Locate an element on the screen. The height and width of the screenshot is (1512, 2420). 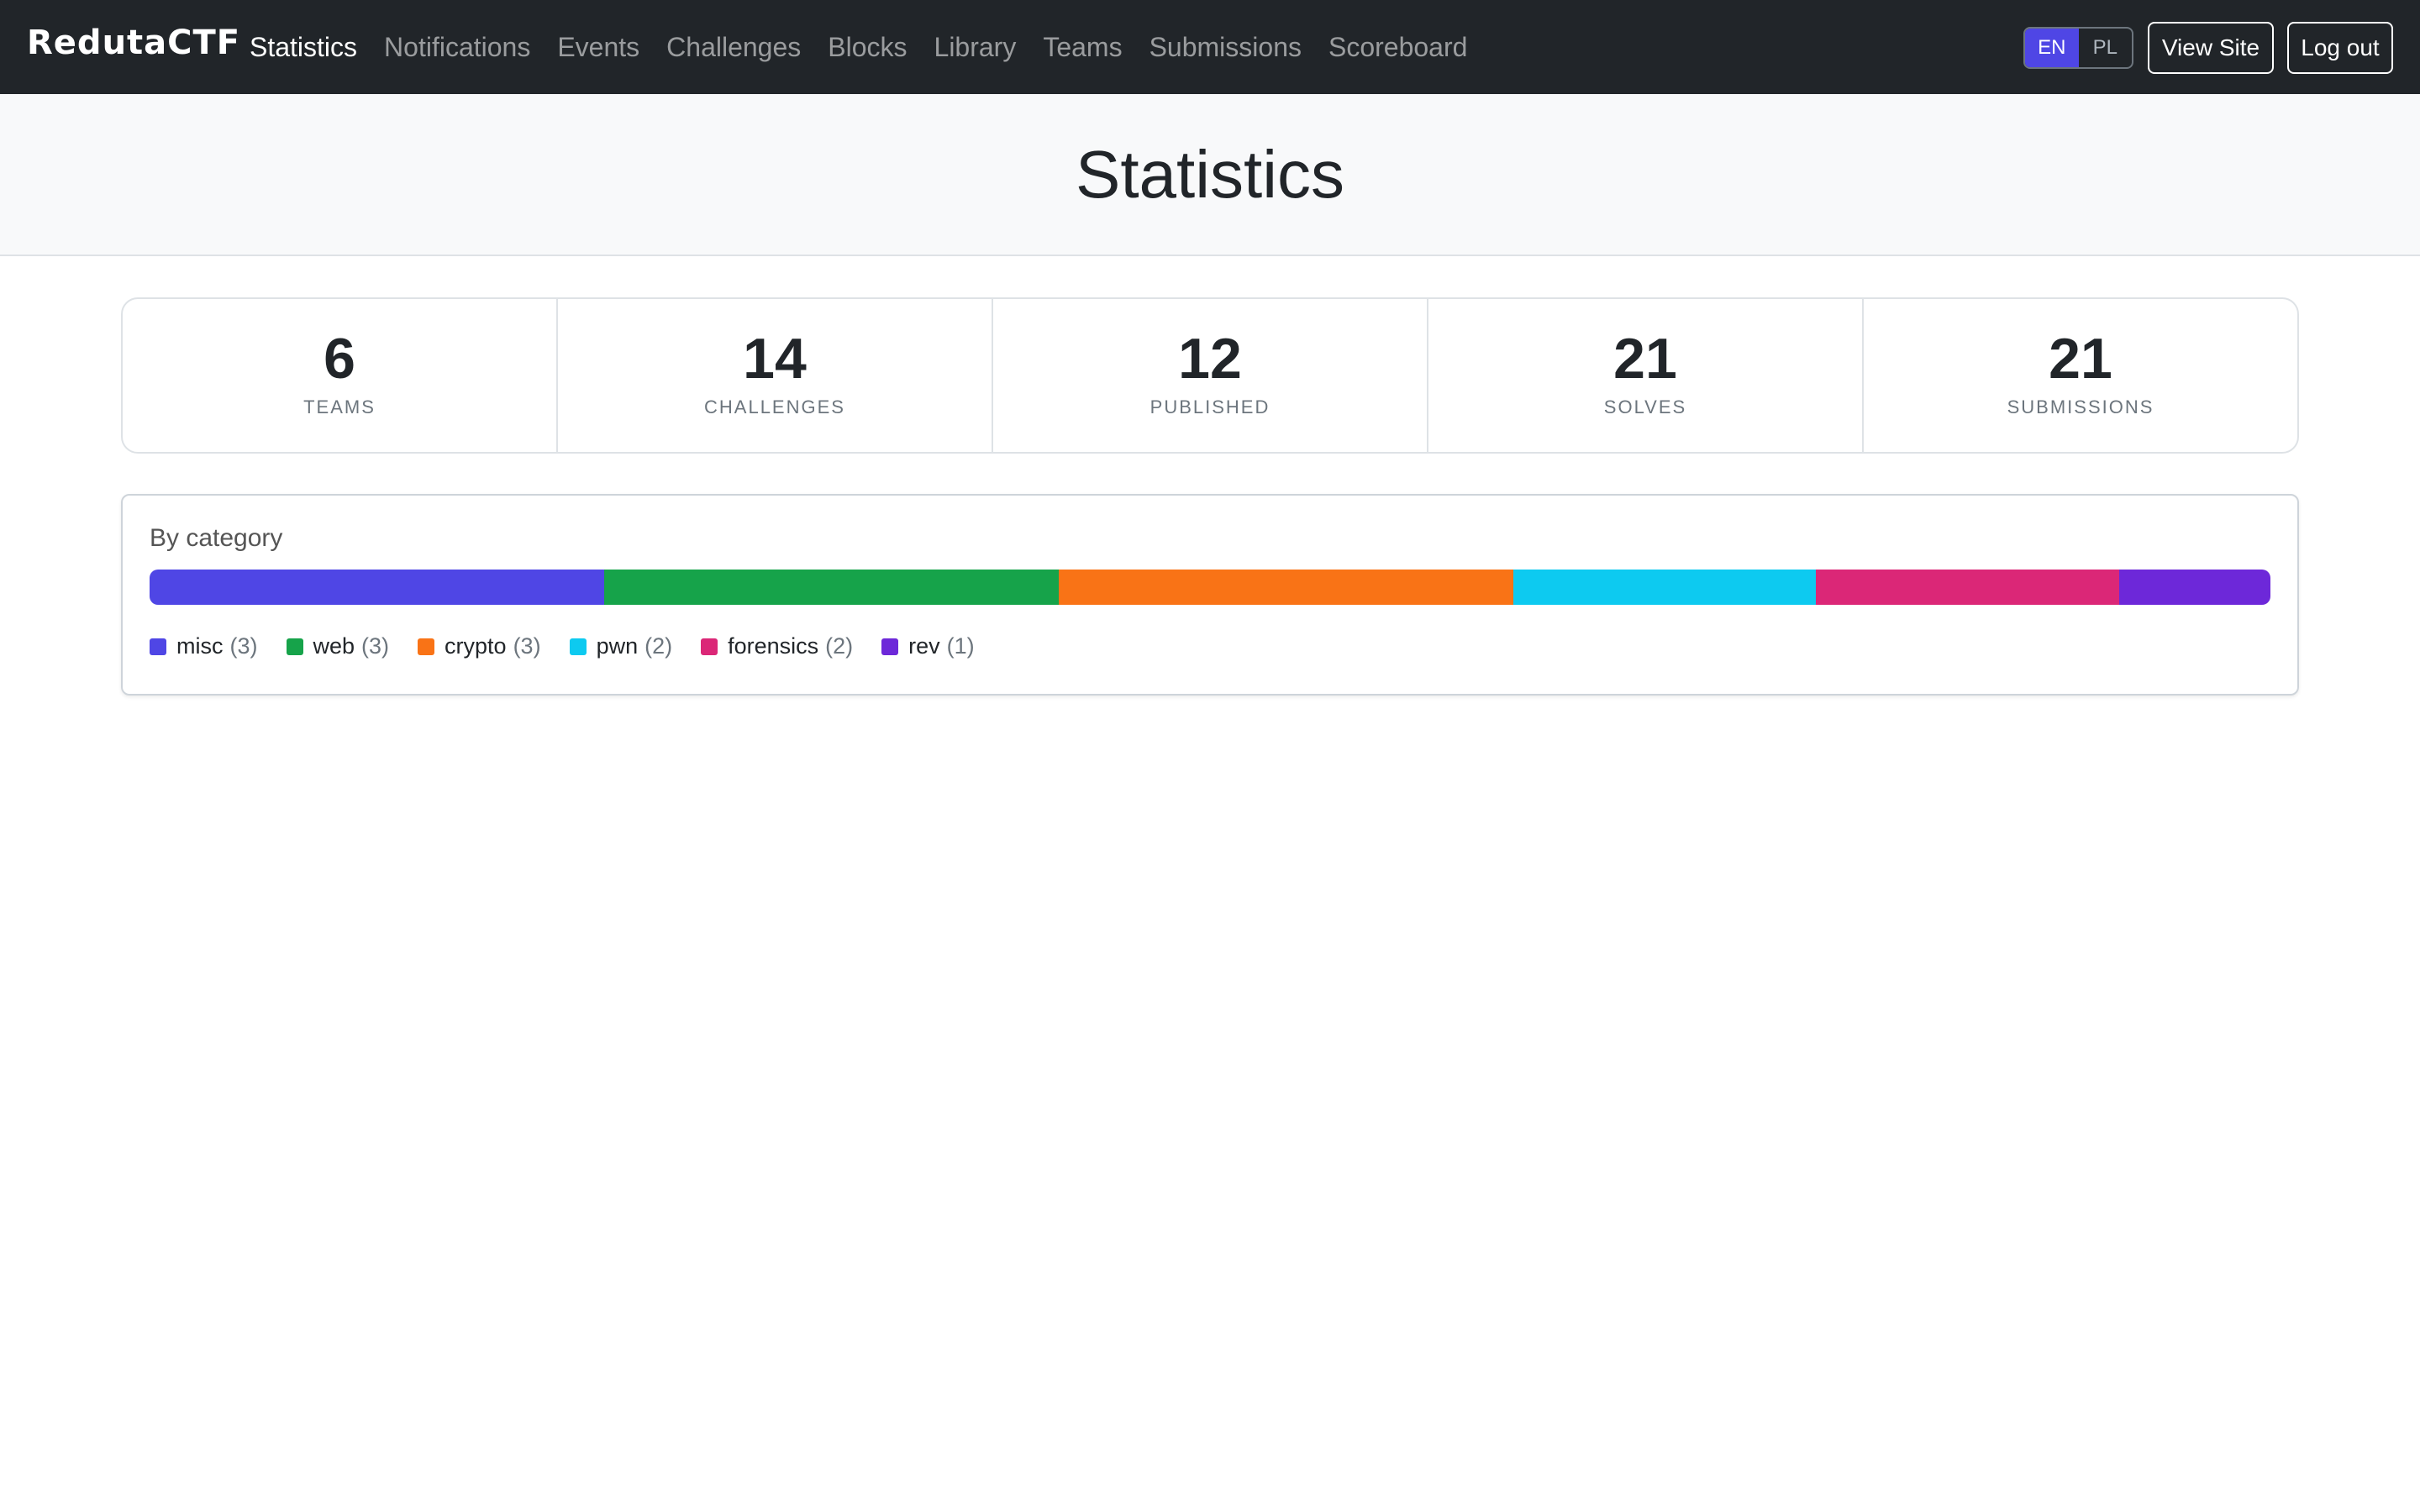
lang-pl-button: PL is located at coordinates (2106, 48).